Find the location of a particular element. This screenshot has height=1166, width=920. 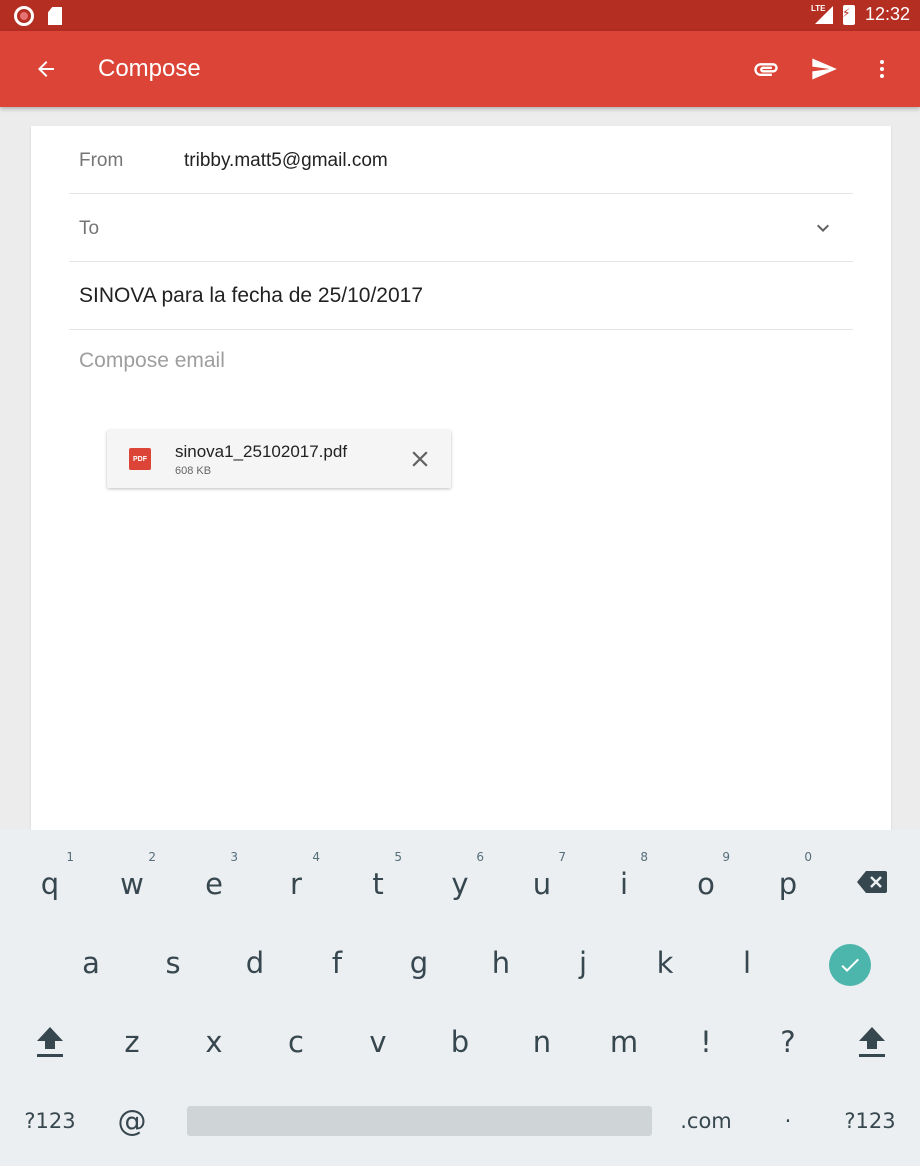

app-bar: Compose is located at coordinates (460, 69).